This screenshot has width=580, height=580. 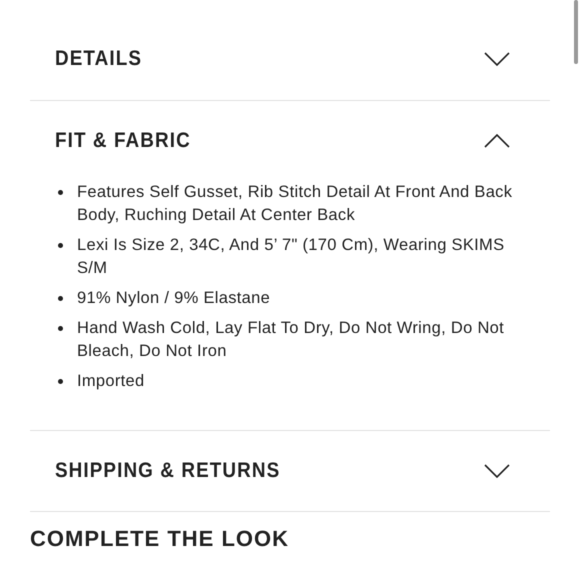 I want to click on list-text: 91% Nylon / 9% Elastane, so click(x=173, y=298).